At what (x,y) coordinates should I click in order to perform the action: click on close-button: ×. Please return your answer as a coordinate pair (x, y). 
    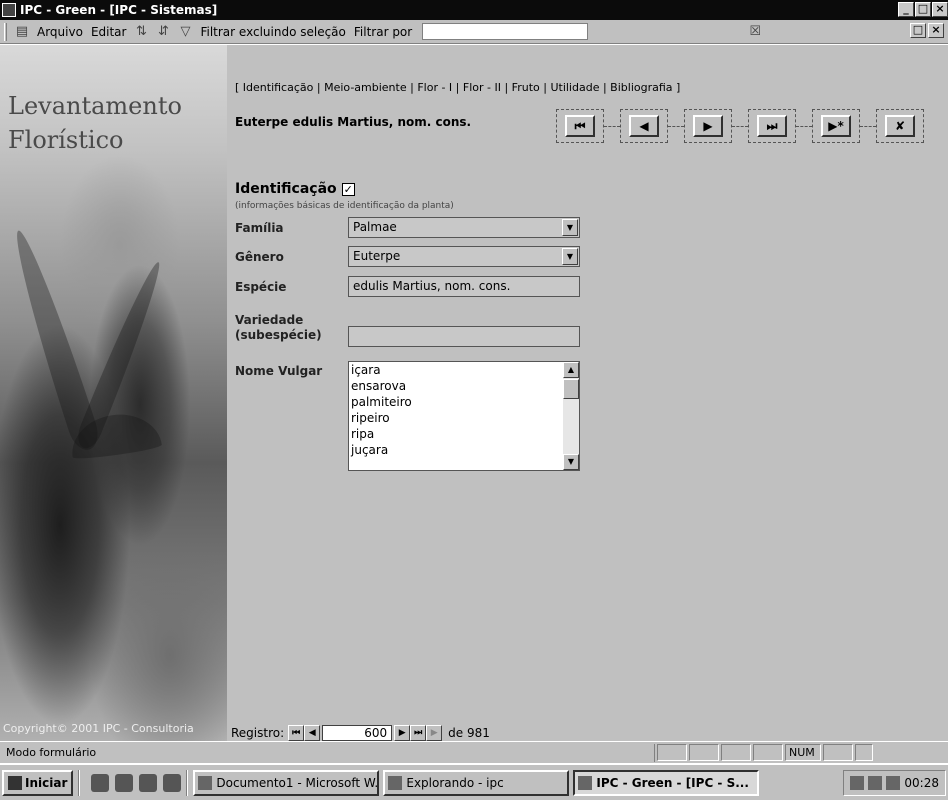
    Looking at the image, I should click on (940, 9).